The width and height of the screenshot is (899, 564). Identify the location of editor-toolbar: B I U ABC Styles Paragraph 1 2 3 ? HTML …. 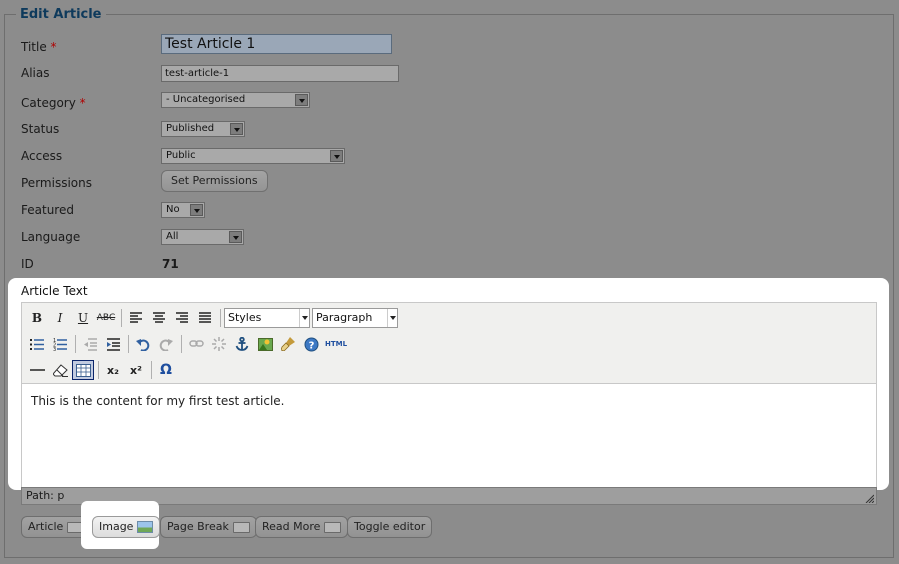
(449, 343).